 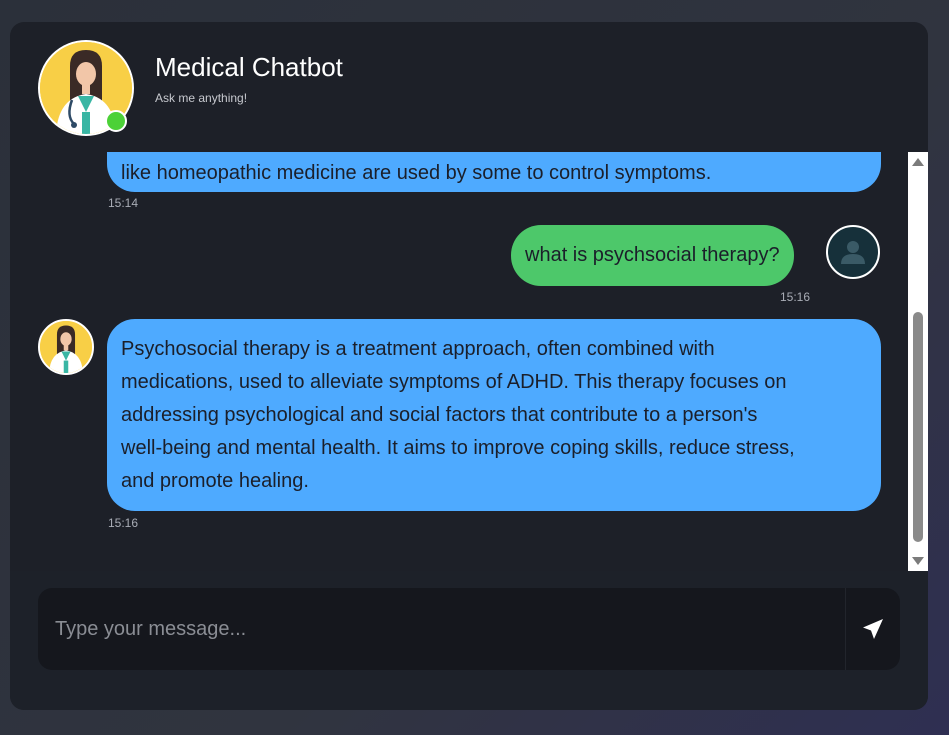 I want to click on composer-box, so click(x=469, y=629).